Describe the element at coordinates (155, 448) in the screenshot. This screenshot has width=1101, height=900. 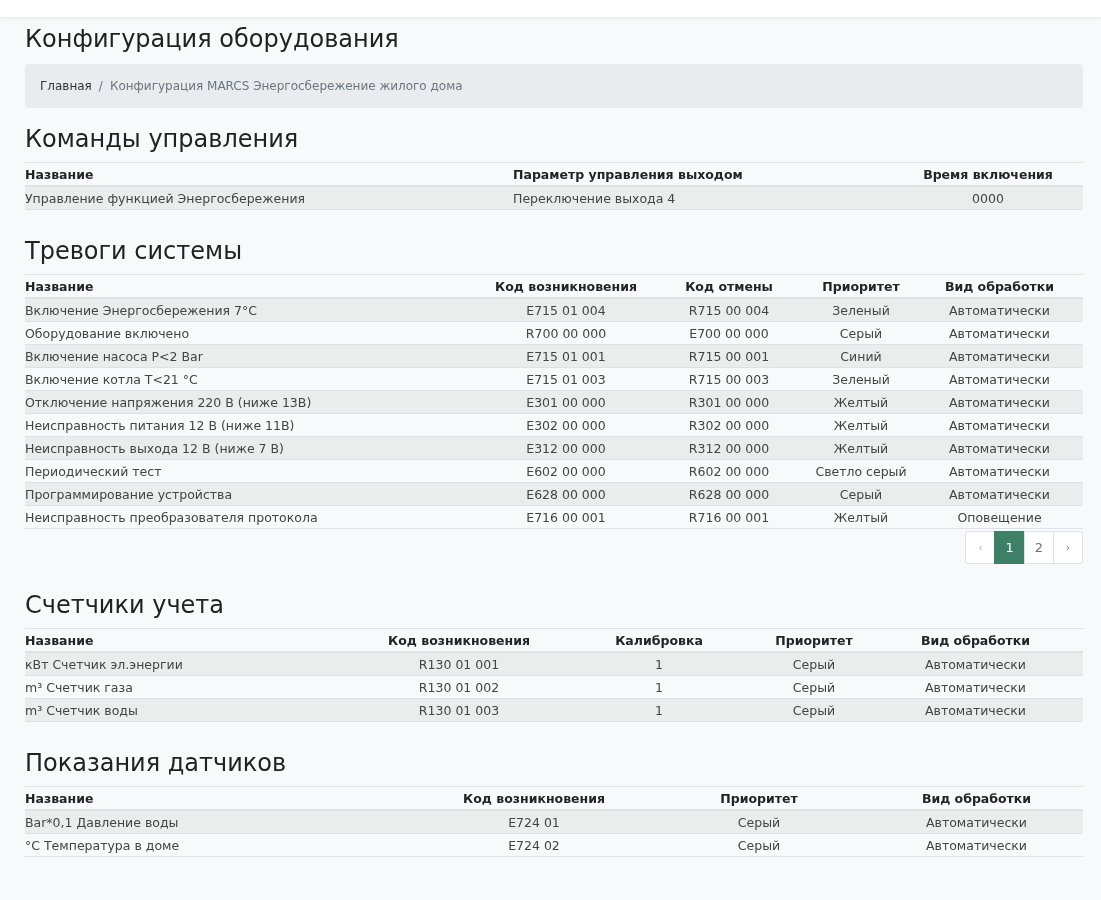
I see `table-cell-text: Неисправность выхода 12 В (ниже 7 В)` at that location.